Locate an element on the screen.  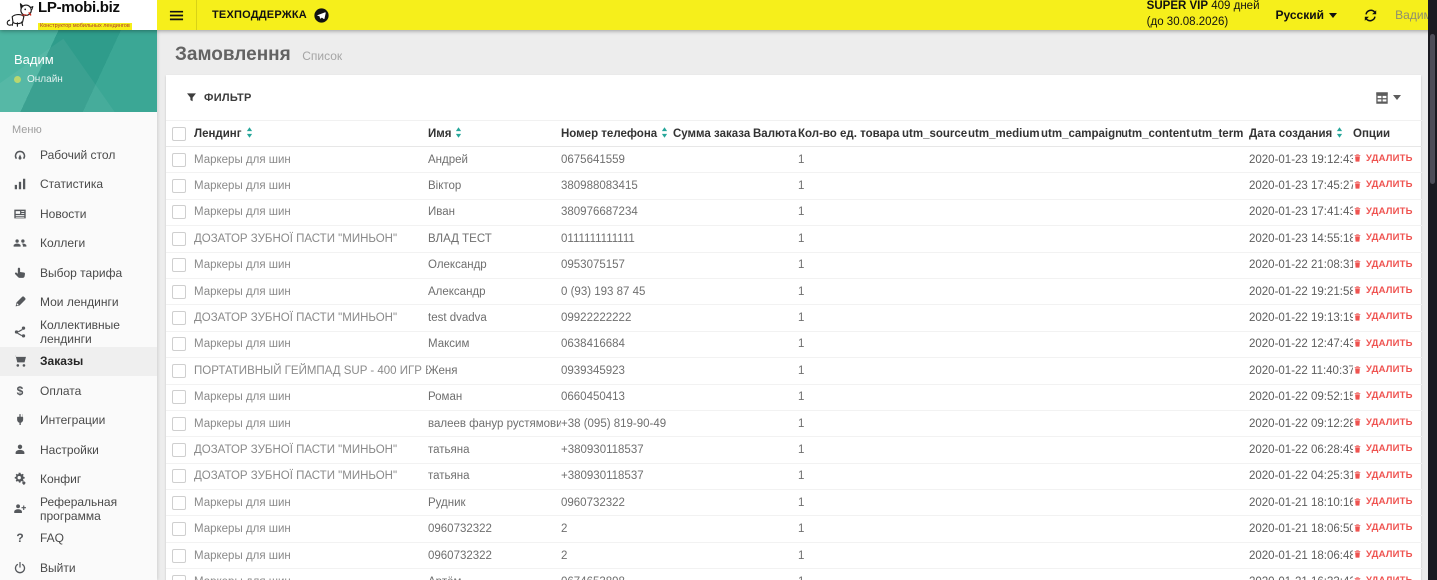
sidebar-item-workspace: Рабочий стол is located at coordinates (78, 155).